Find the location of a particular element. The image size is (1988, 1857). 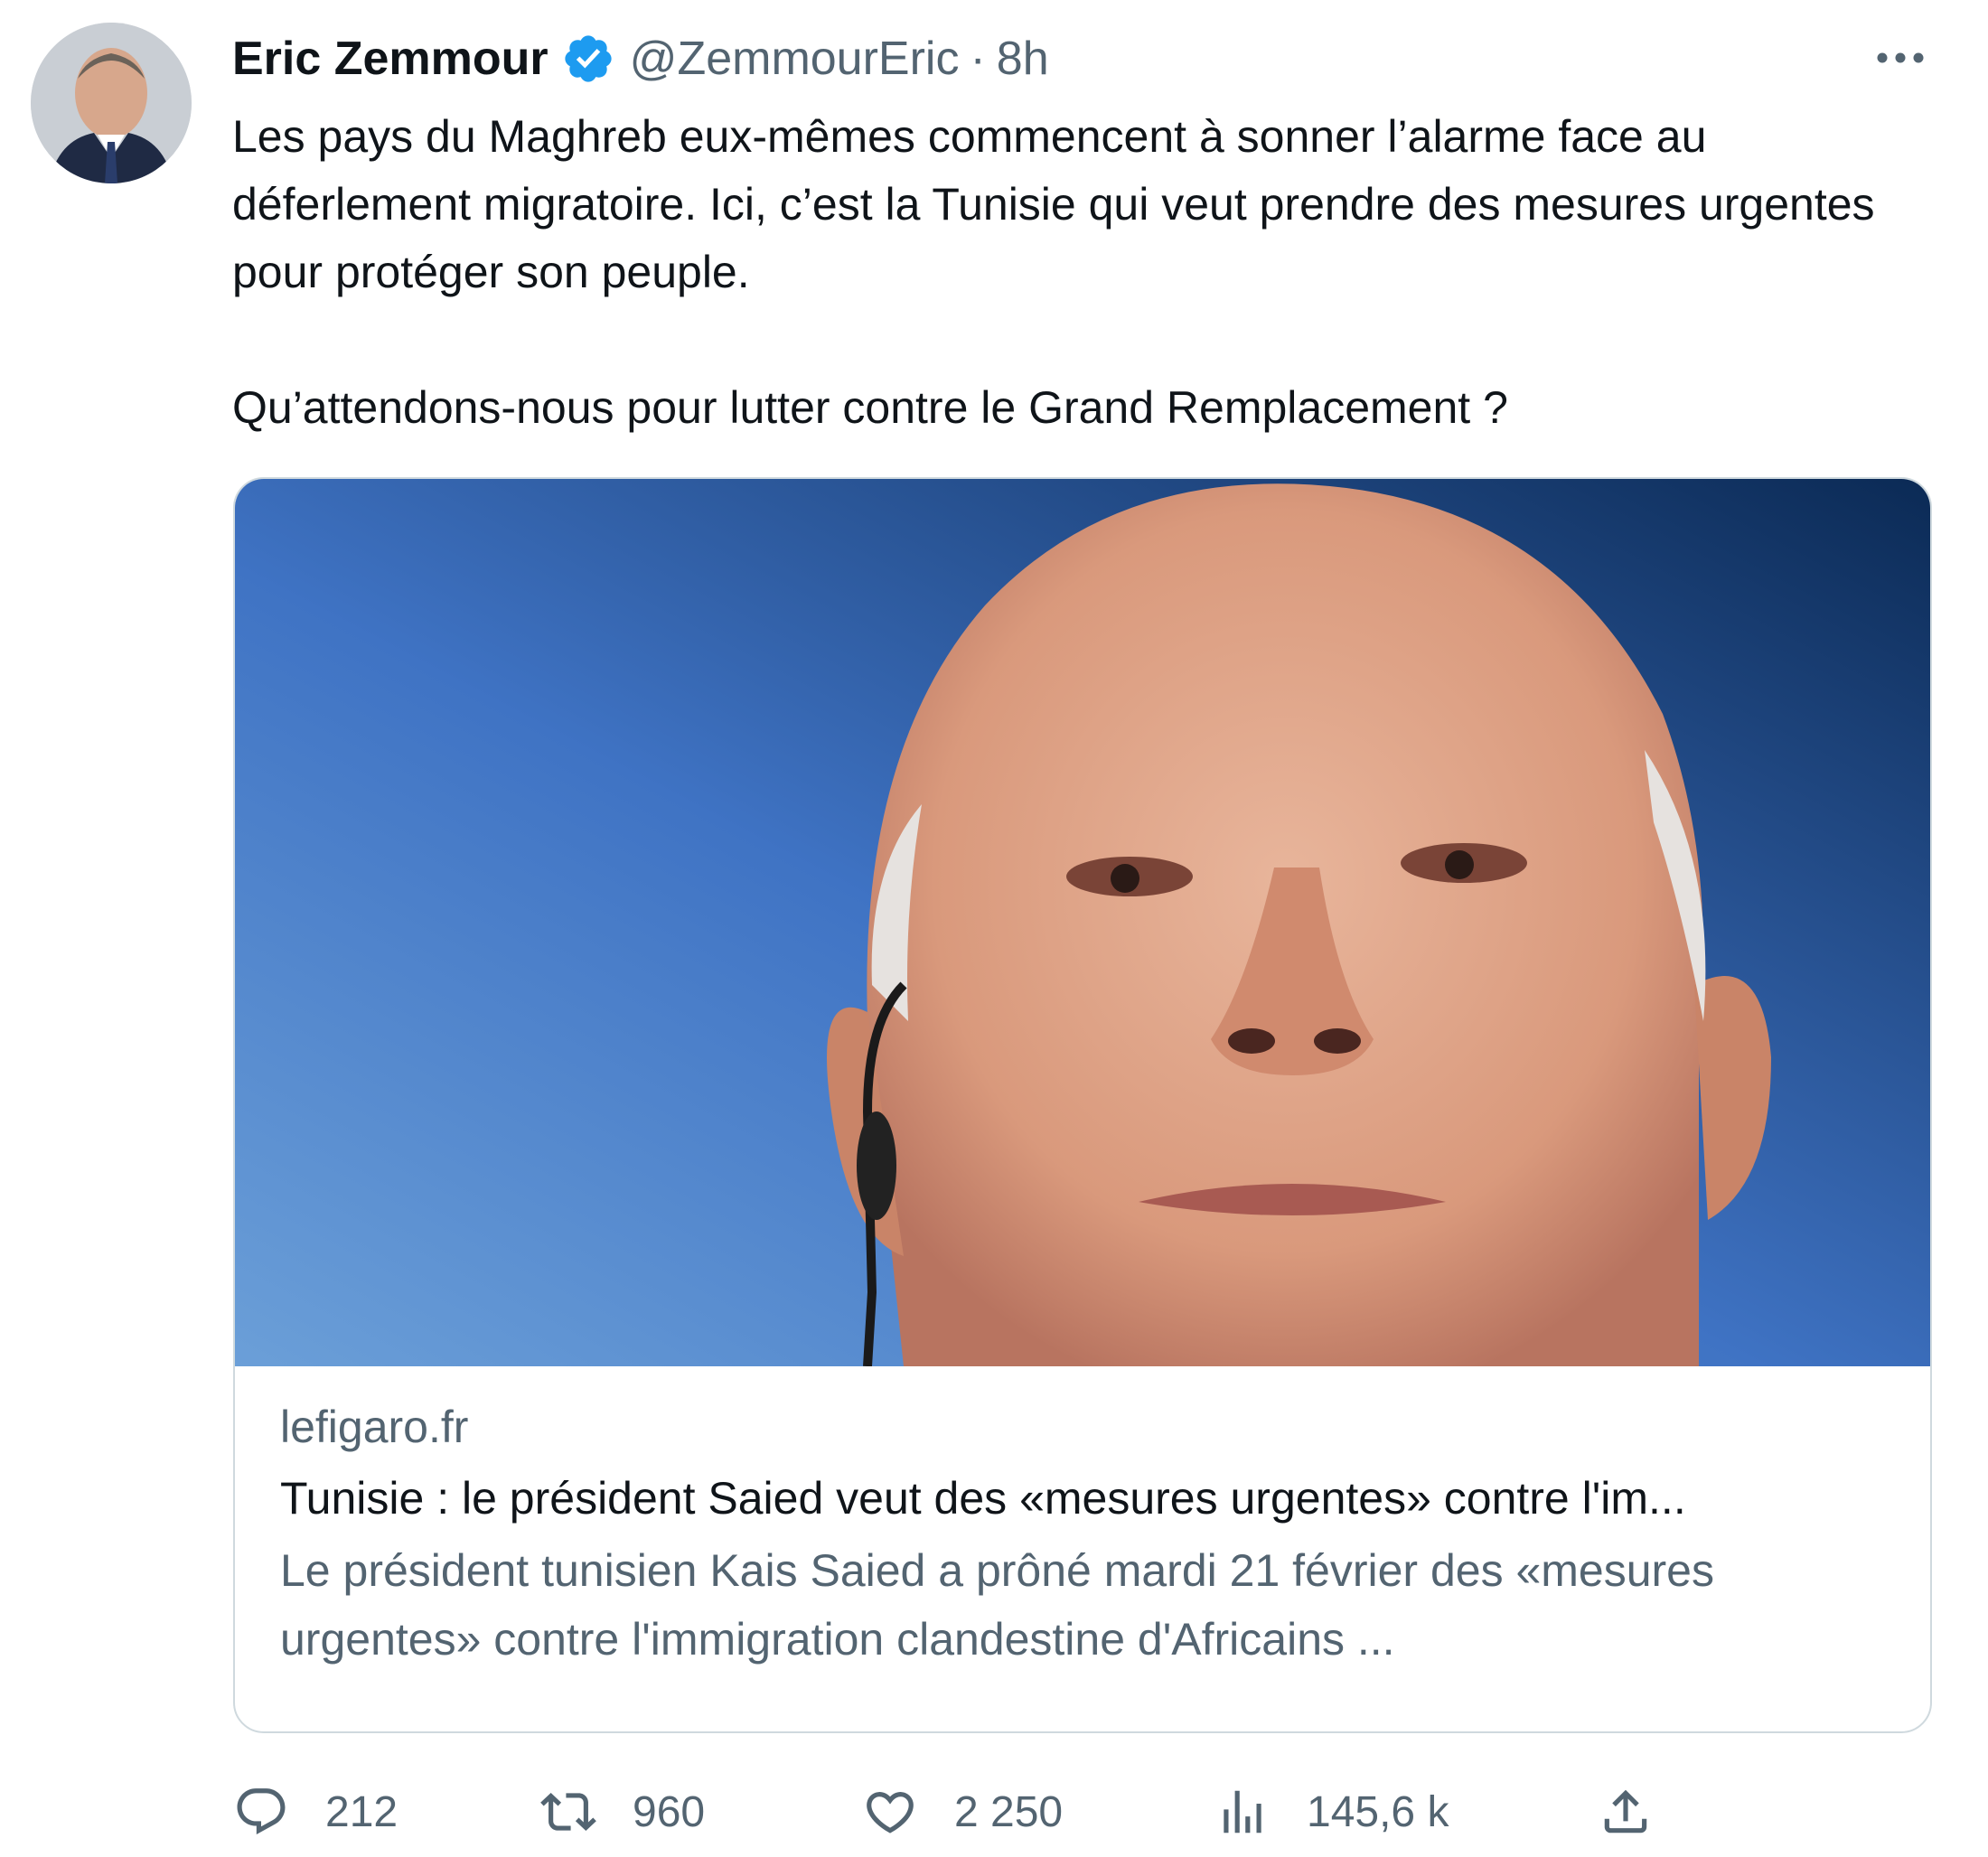

tweet-timestamp: 8h is located at coordinates (1023, 59).